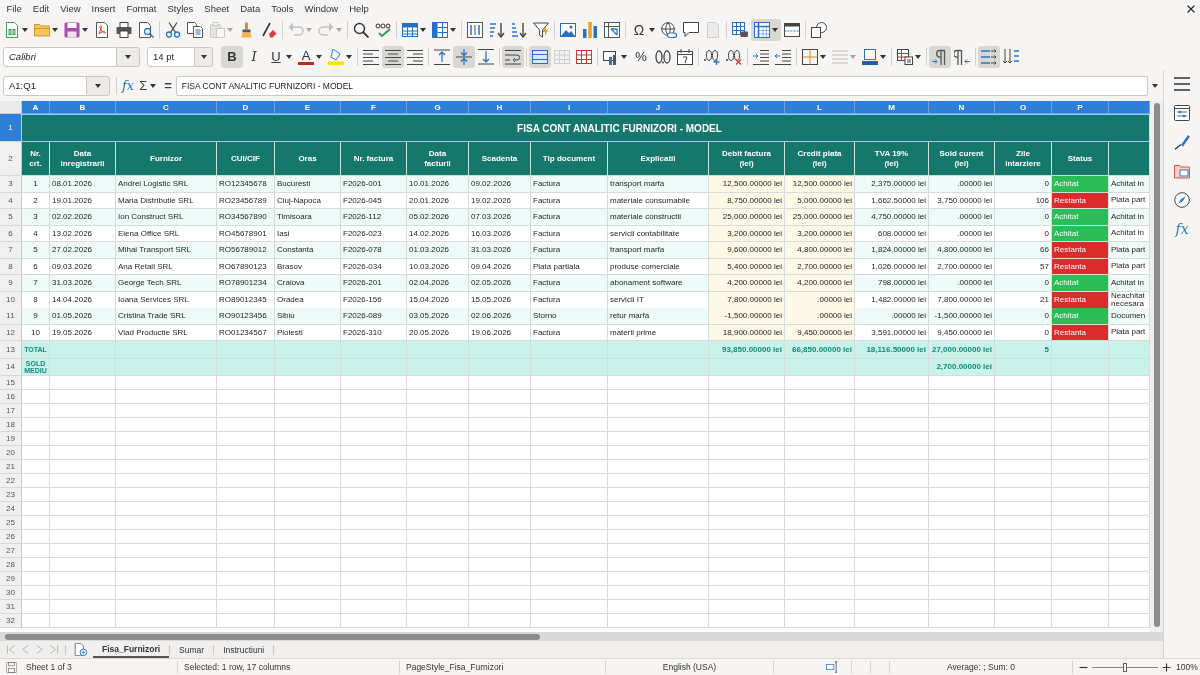 The height and width of the screenshot is (675, 1200). I want to click on table-columns-icon, so click(440, 30).